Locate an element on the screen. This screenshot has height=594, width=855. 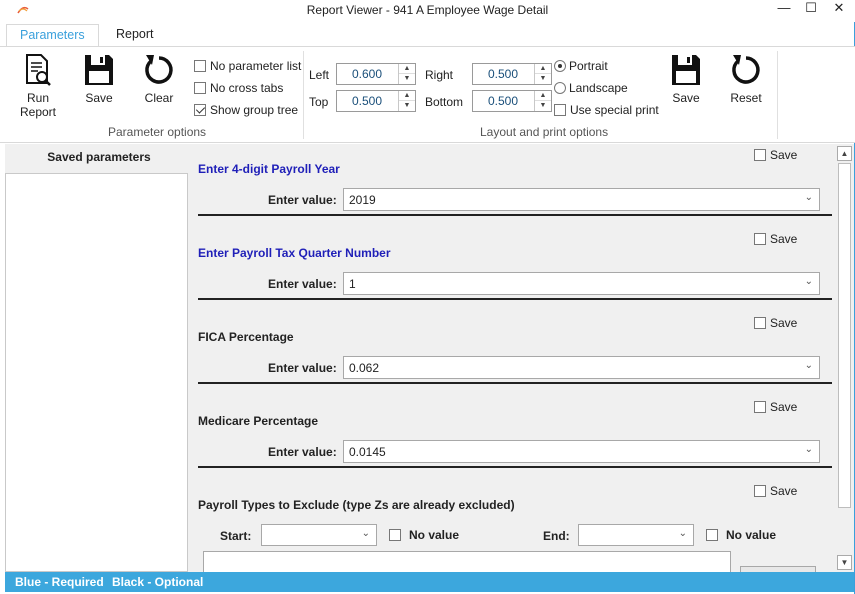
margin-left-spinner: 0.600 ▲ ▼ is located at coordinates (376, 74).